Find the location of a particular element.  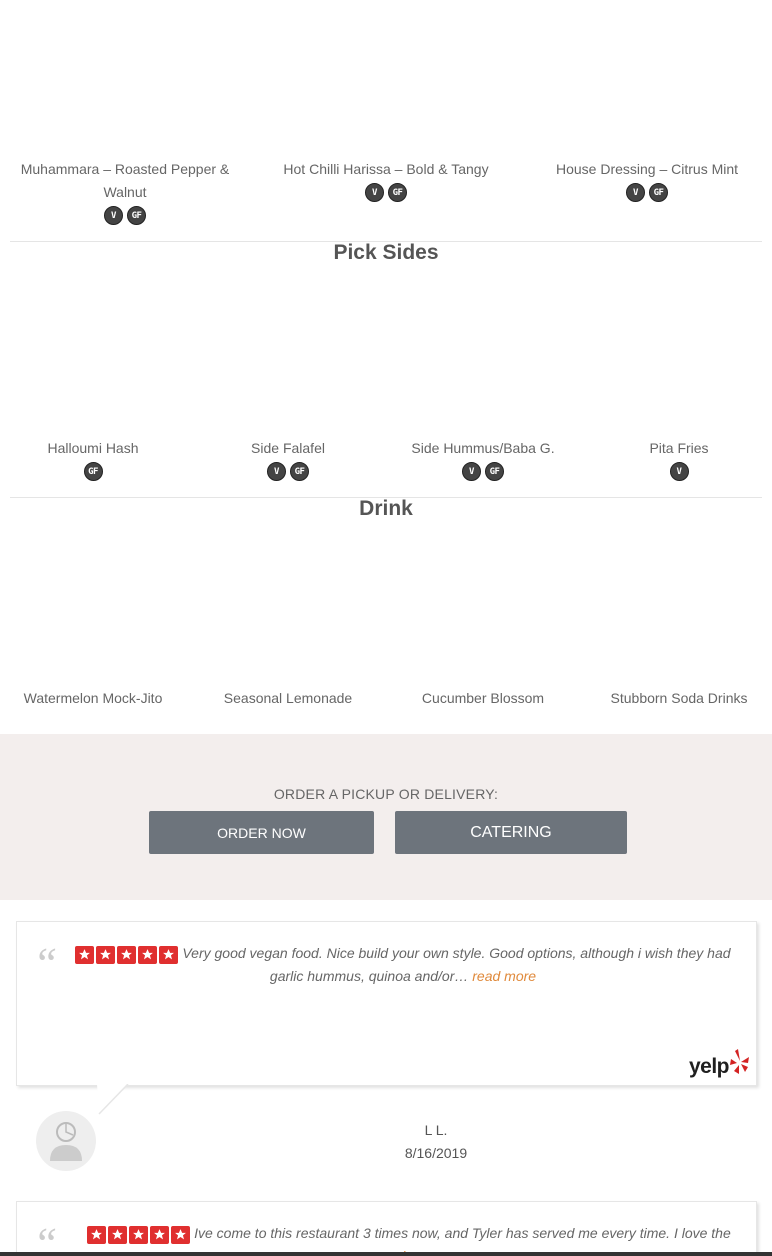

drink-item: Cucumber Blossom is located at coordinates (483, 698).